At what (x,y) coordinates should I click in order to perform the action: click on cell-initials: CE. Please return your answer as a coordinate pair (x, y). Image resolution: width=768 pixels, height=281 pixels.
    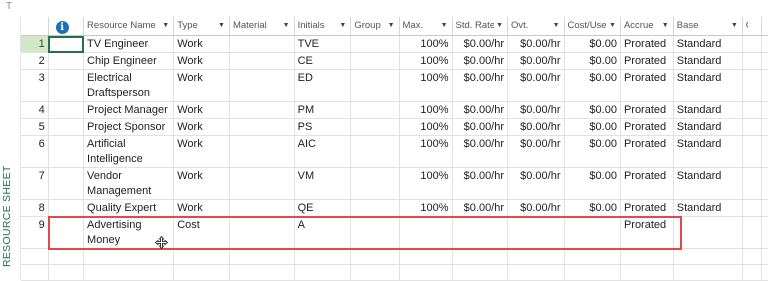
    Looking at the image, I should click on (322, 61).